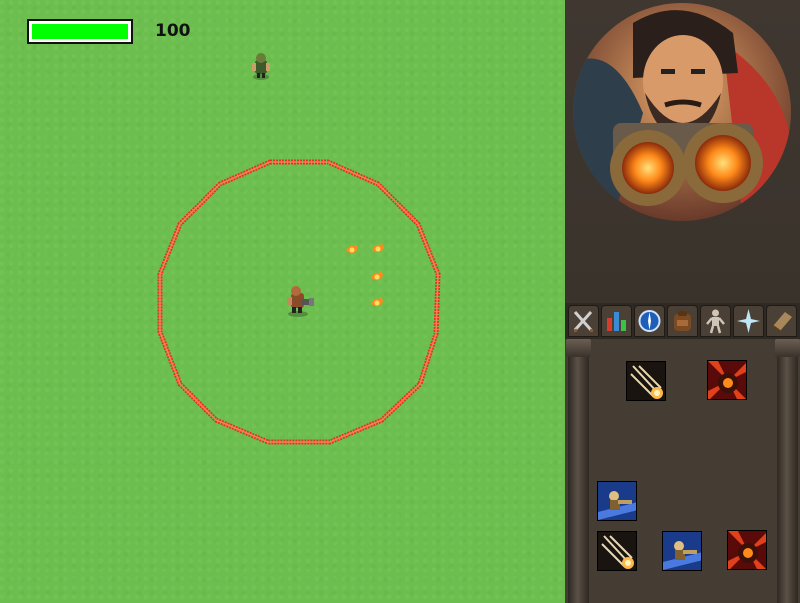  Describe the element at coordinates (787, 471) in the screenshot. I see `right-pillar` at that location.